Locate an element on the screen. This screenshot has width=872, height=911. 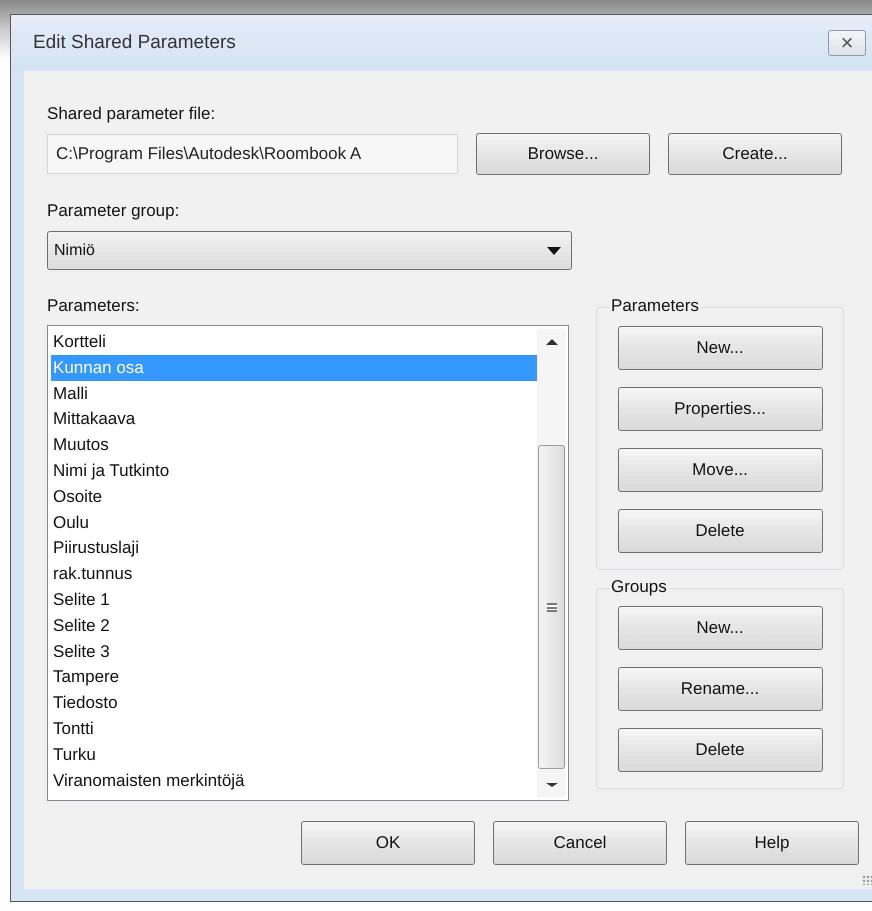
grip-icon is located at coordinates (551, 607).